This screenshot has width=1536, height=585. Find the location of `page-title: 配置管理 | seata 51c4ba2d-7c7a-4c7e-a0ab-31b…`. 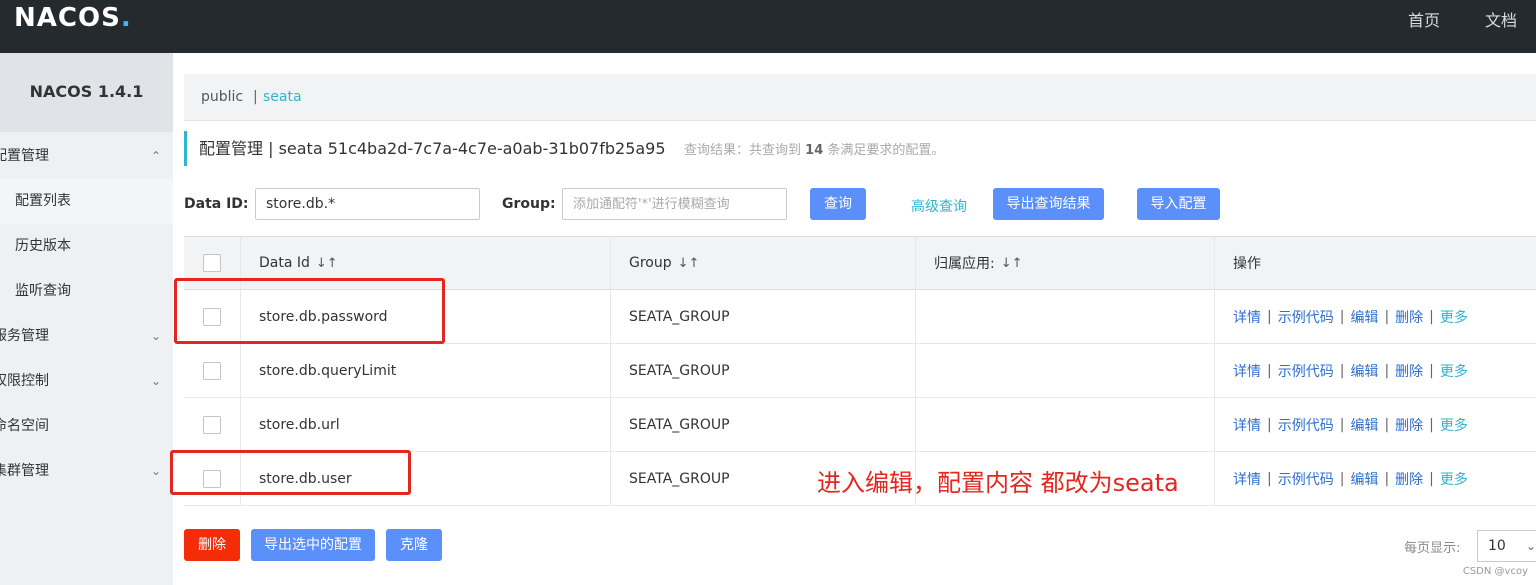

page-title: 配置管理 | seata 51c4ba2d-7c7a-4c7e-a0ab-31b… is located at coordinates (564, 148).